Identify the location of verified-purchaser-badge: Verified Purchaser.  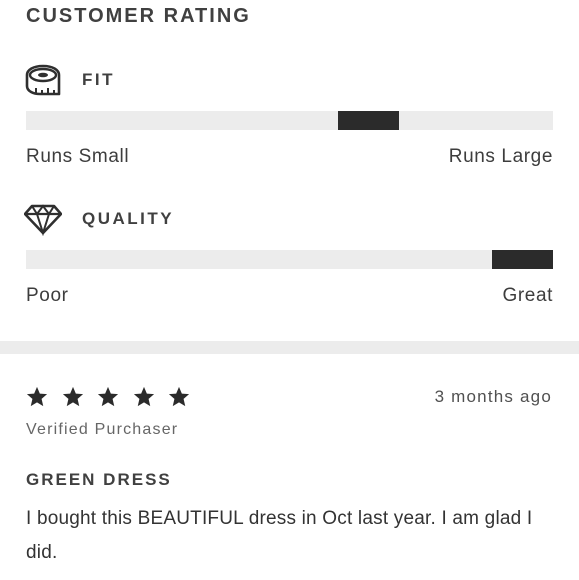
(102, 429).